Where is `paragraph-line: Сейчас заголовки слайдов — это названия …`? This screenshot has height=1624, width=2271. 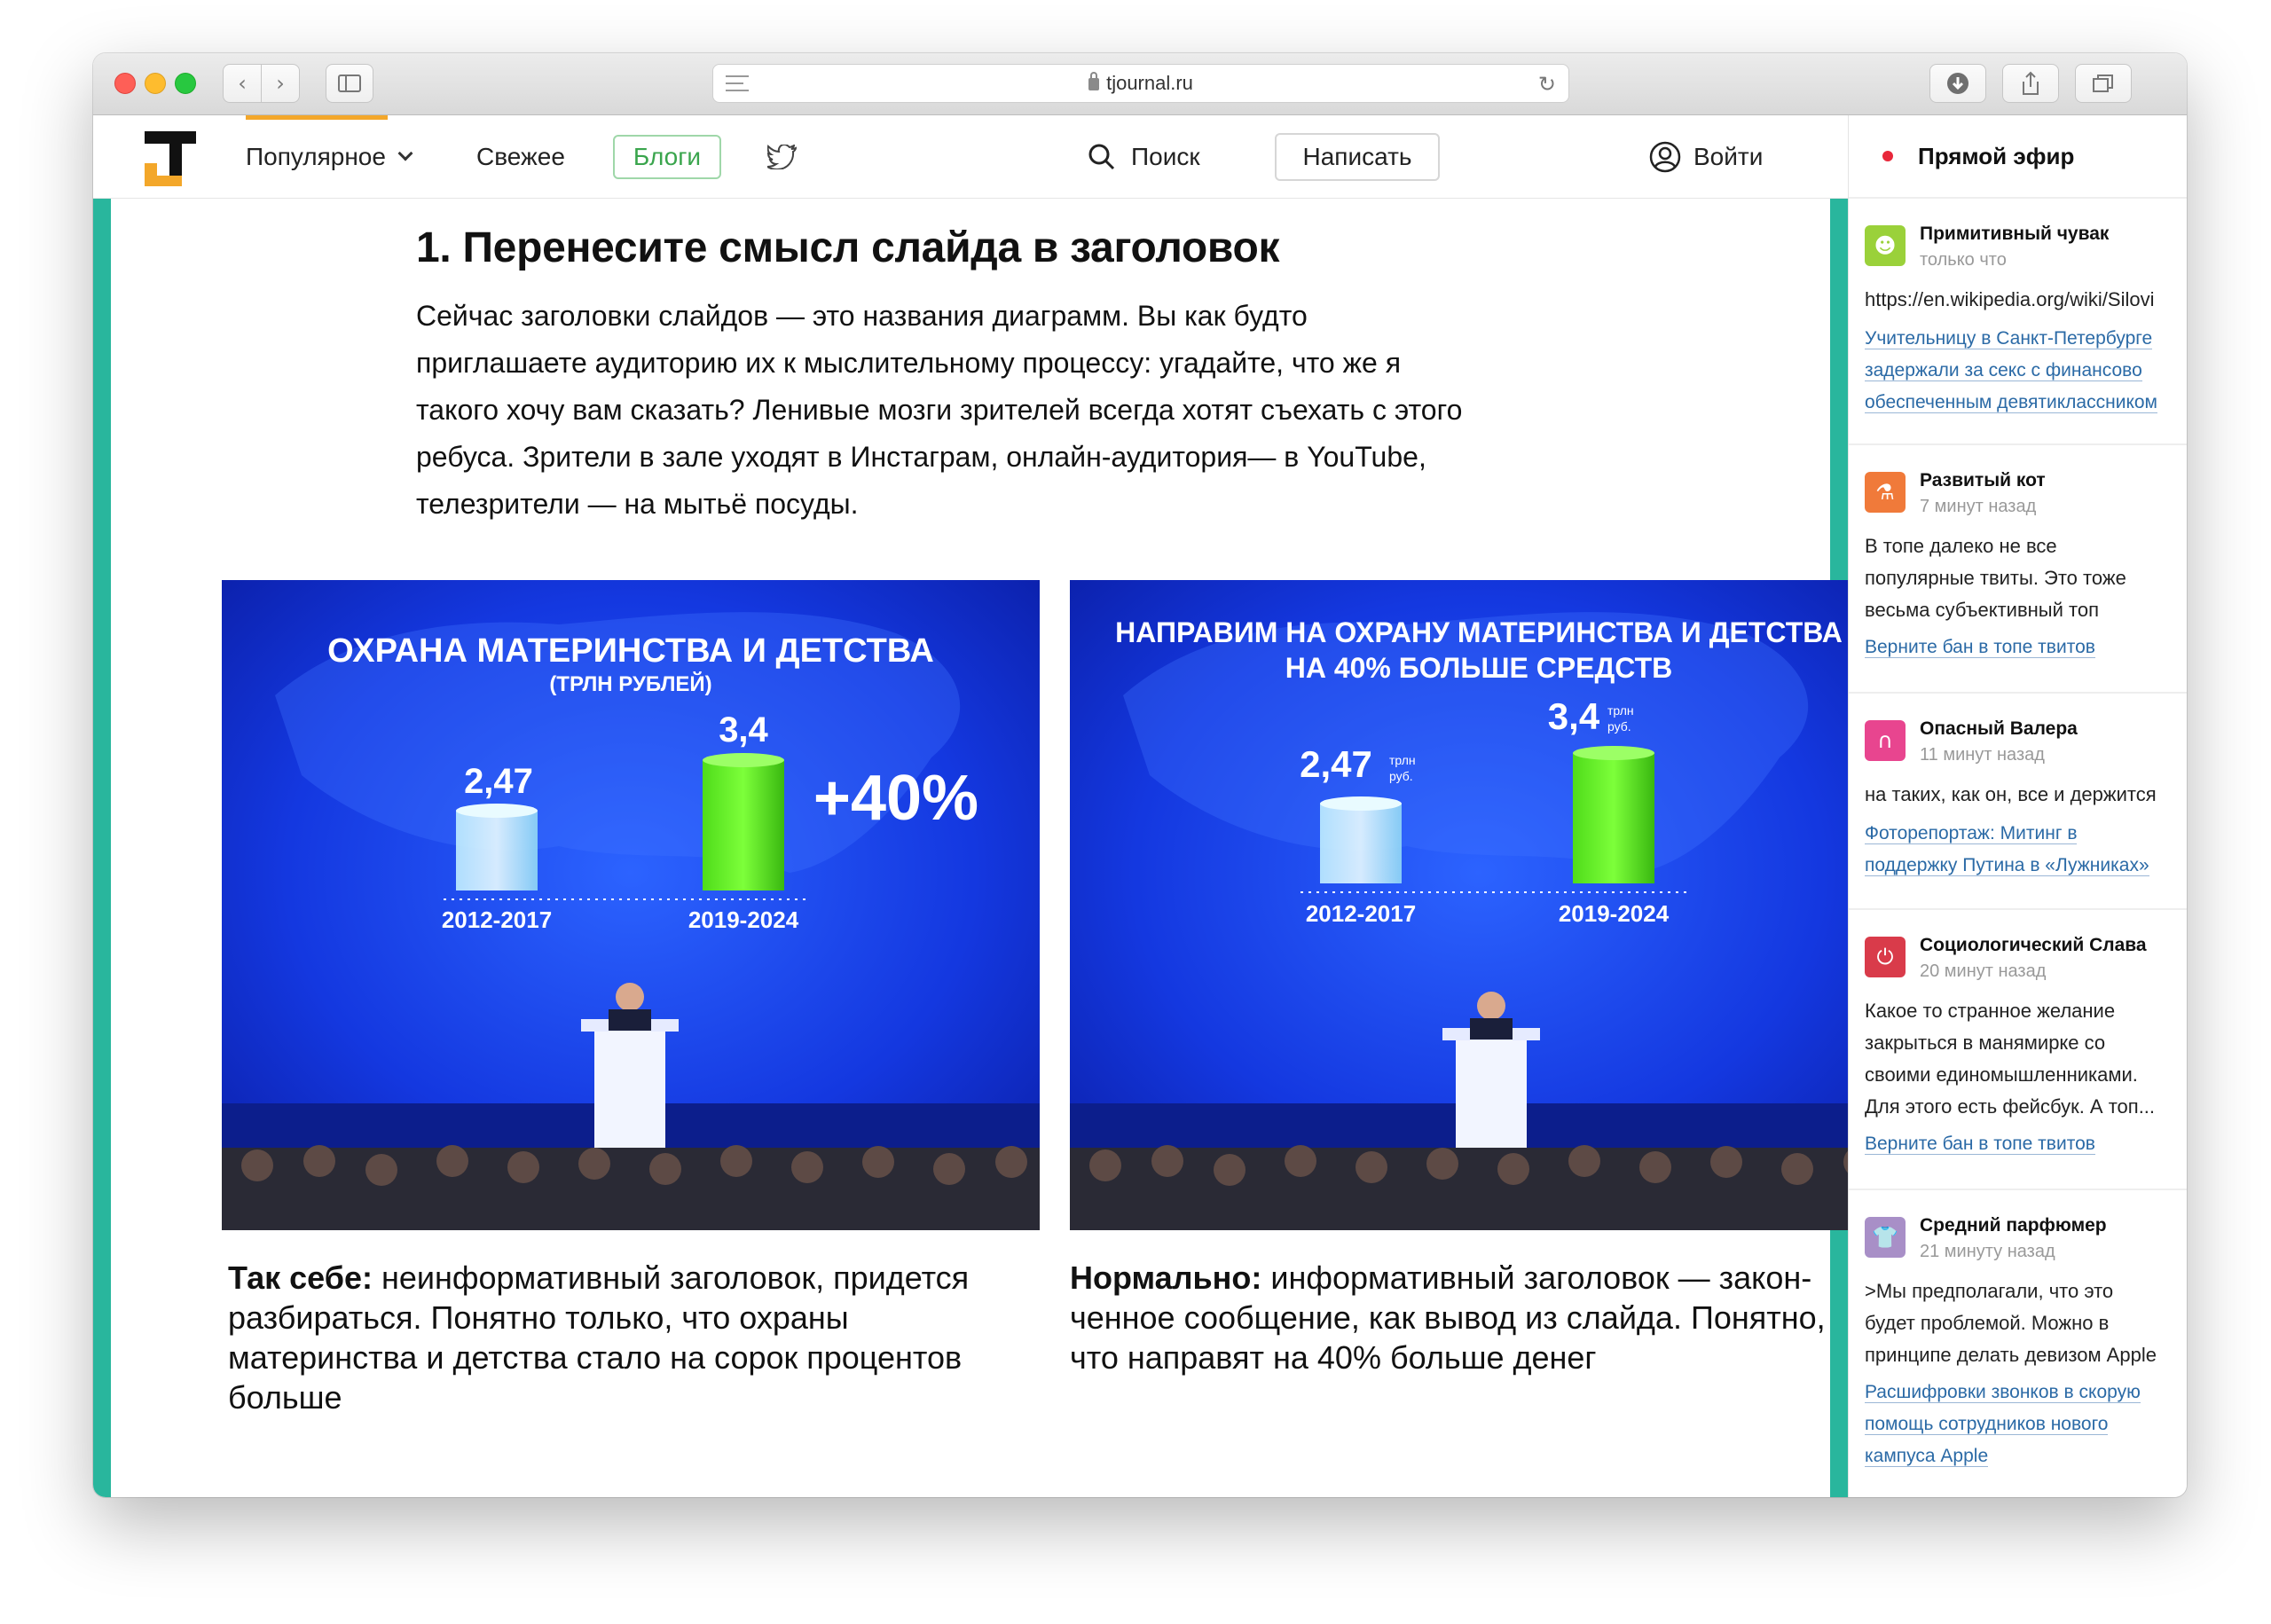
paragraph-line: Сейчас заголовки слайдов — это названия … is located at coordinates (862, 316).